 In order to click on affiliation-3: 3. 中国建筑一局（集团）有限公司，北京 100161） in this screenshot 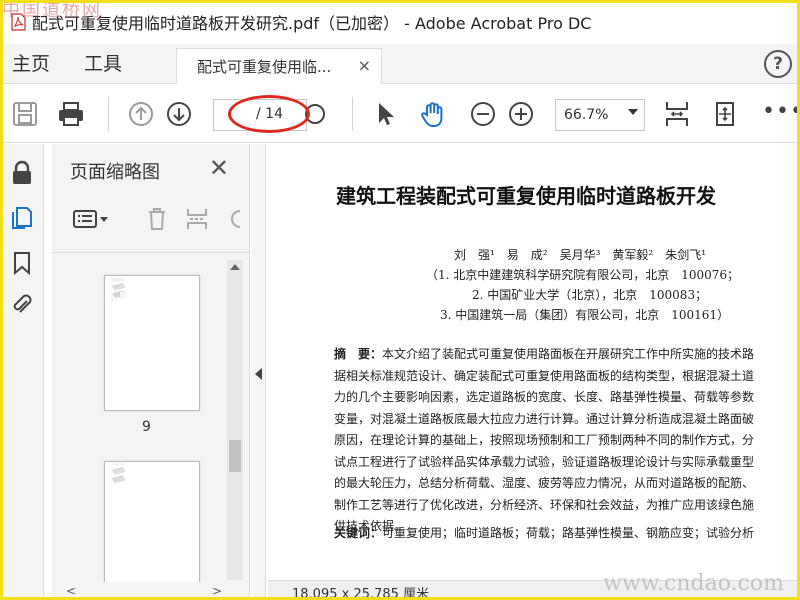, I will do `click(585, 315)`.